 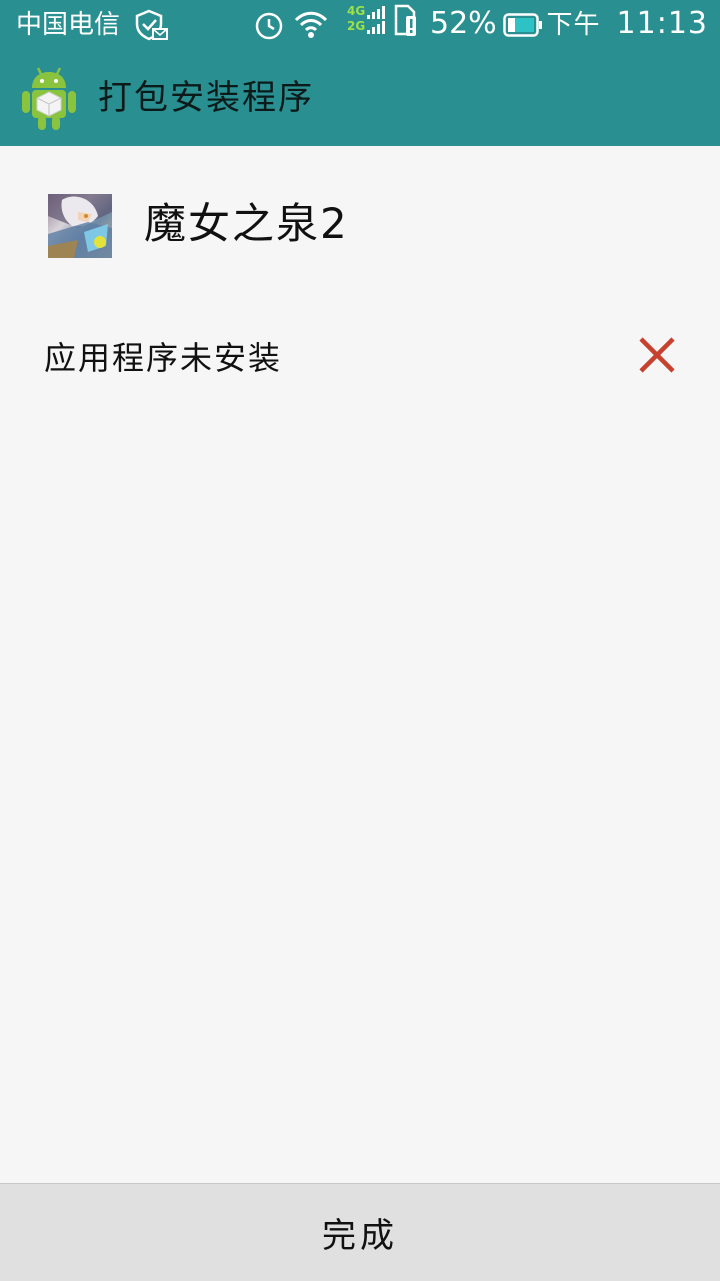 I want to click on sim-card-alert-icon, so click(x=405, y=20).